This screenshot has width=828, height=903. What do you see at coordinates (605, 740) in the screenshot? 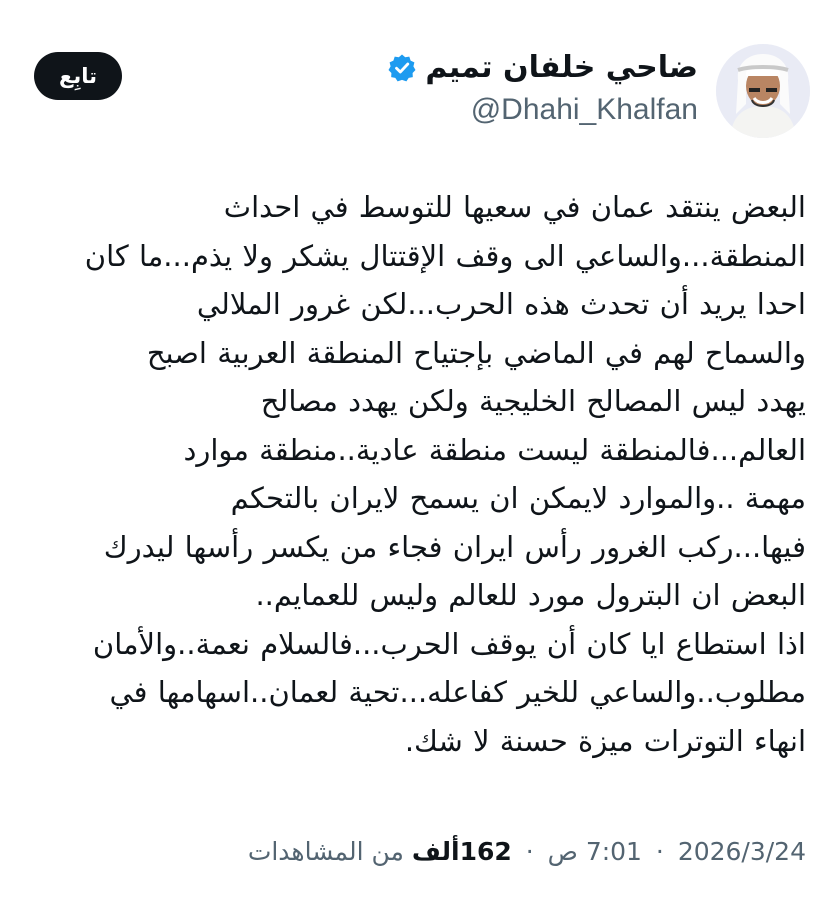
I see `tweet-text-line: انهاء التوترات ميزة حسنة لا شك.` at bounding box center [605, 740].